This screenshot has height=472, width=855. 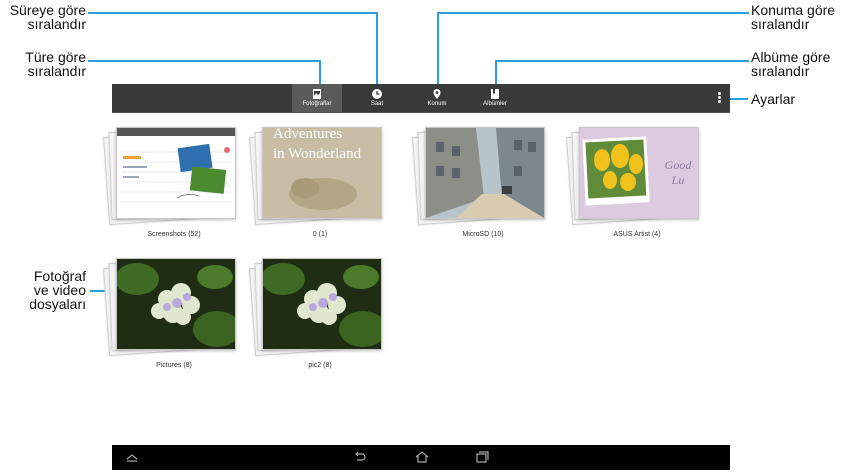 What do you see at coordinates (495, 104) in the screenshot?
I see `tab-label: Albümler` at bounding box center [495, 104].